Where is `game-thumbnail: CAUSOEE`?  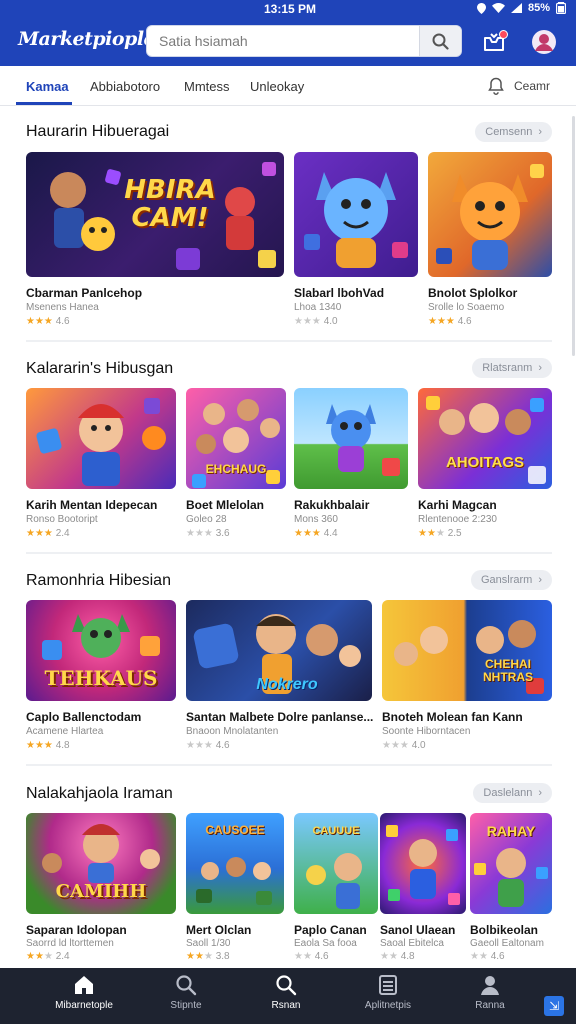 game-thumbnail: CAUSOEE is located at coordinates (235, 863).